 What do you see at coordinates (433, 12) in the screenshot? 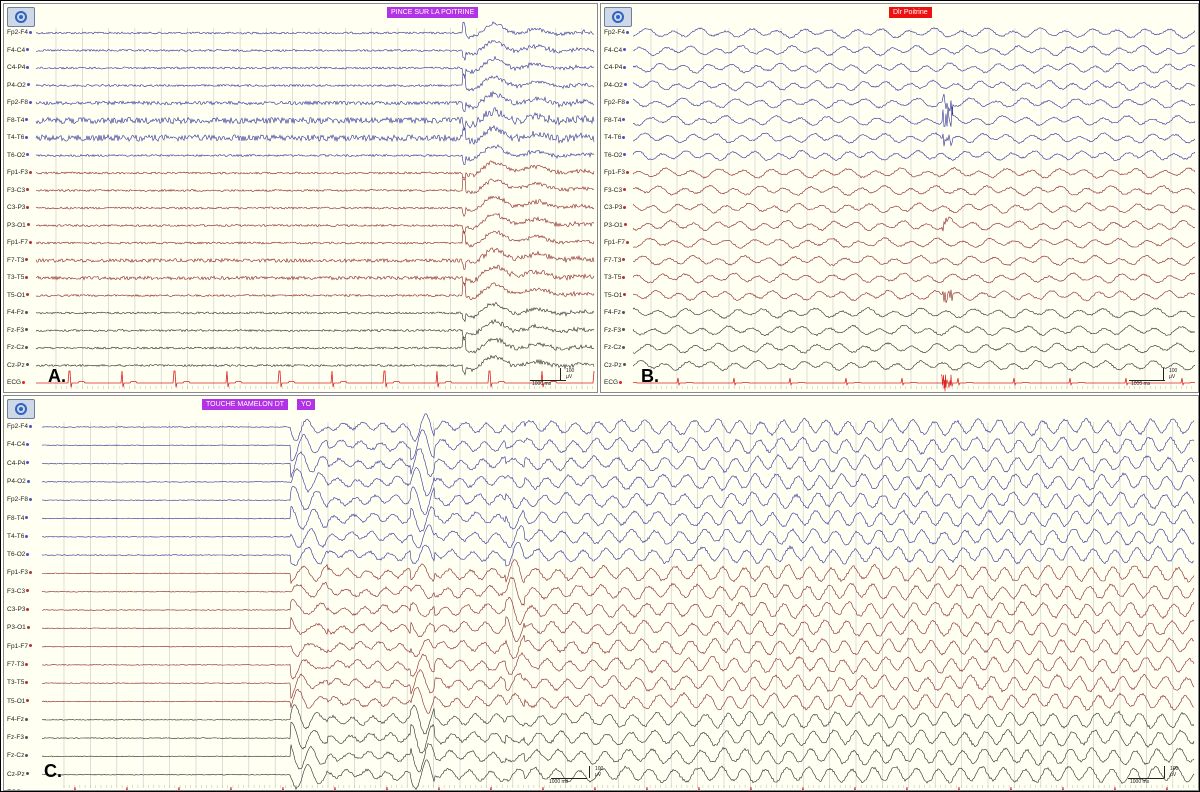
I see `event-annotation: PINCE SUR LA POITRINE` at bounding box center [433, 12].